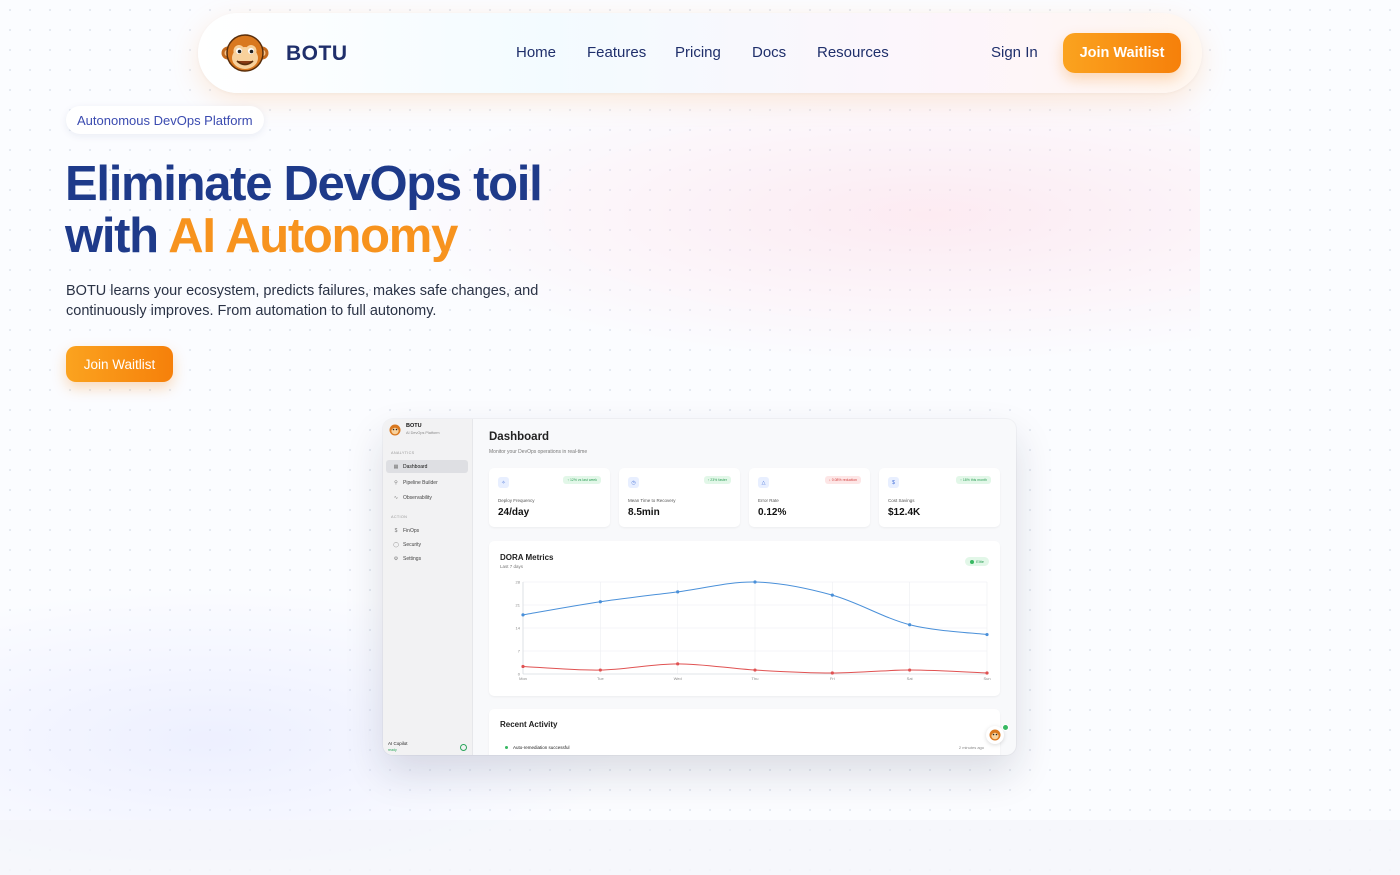 The width and height of the screenshot is (1400, 875). Describe the element at coordinates (755, 678) in the screenshot. I see `x-tick-label: Thu` at that location.